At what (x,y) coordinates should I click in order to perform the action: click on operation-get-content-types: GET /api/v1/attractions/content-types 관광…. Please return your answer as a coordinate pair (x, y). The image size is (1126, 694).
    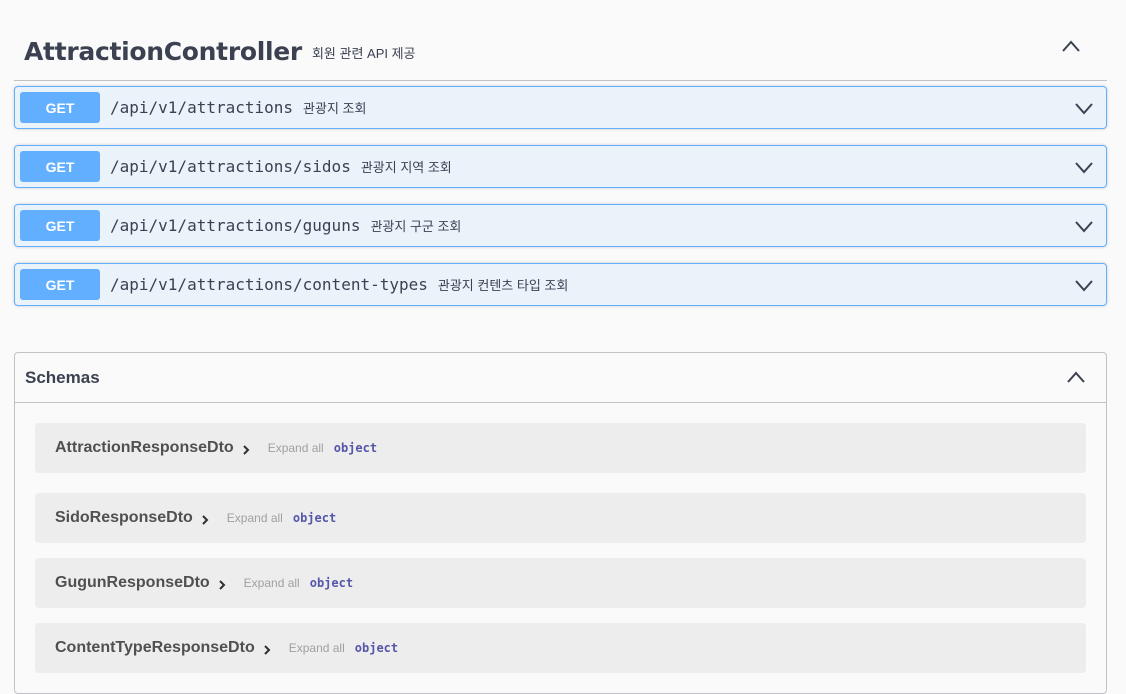
    Looking at the image, I should click on (560, 284).